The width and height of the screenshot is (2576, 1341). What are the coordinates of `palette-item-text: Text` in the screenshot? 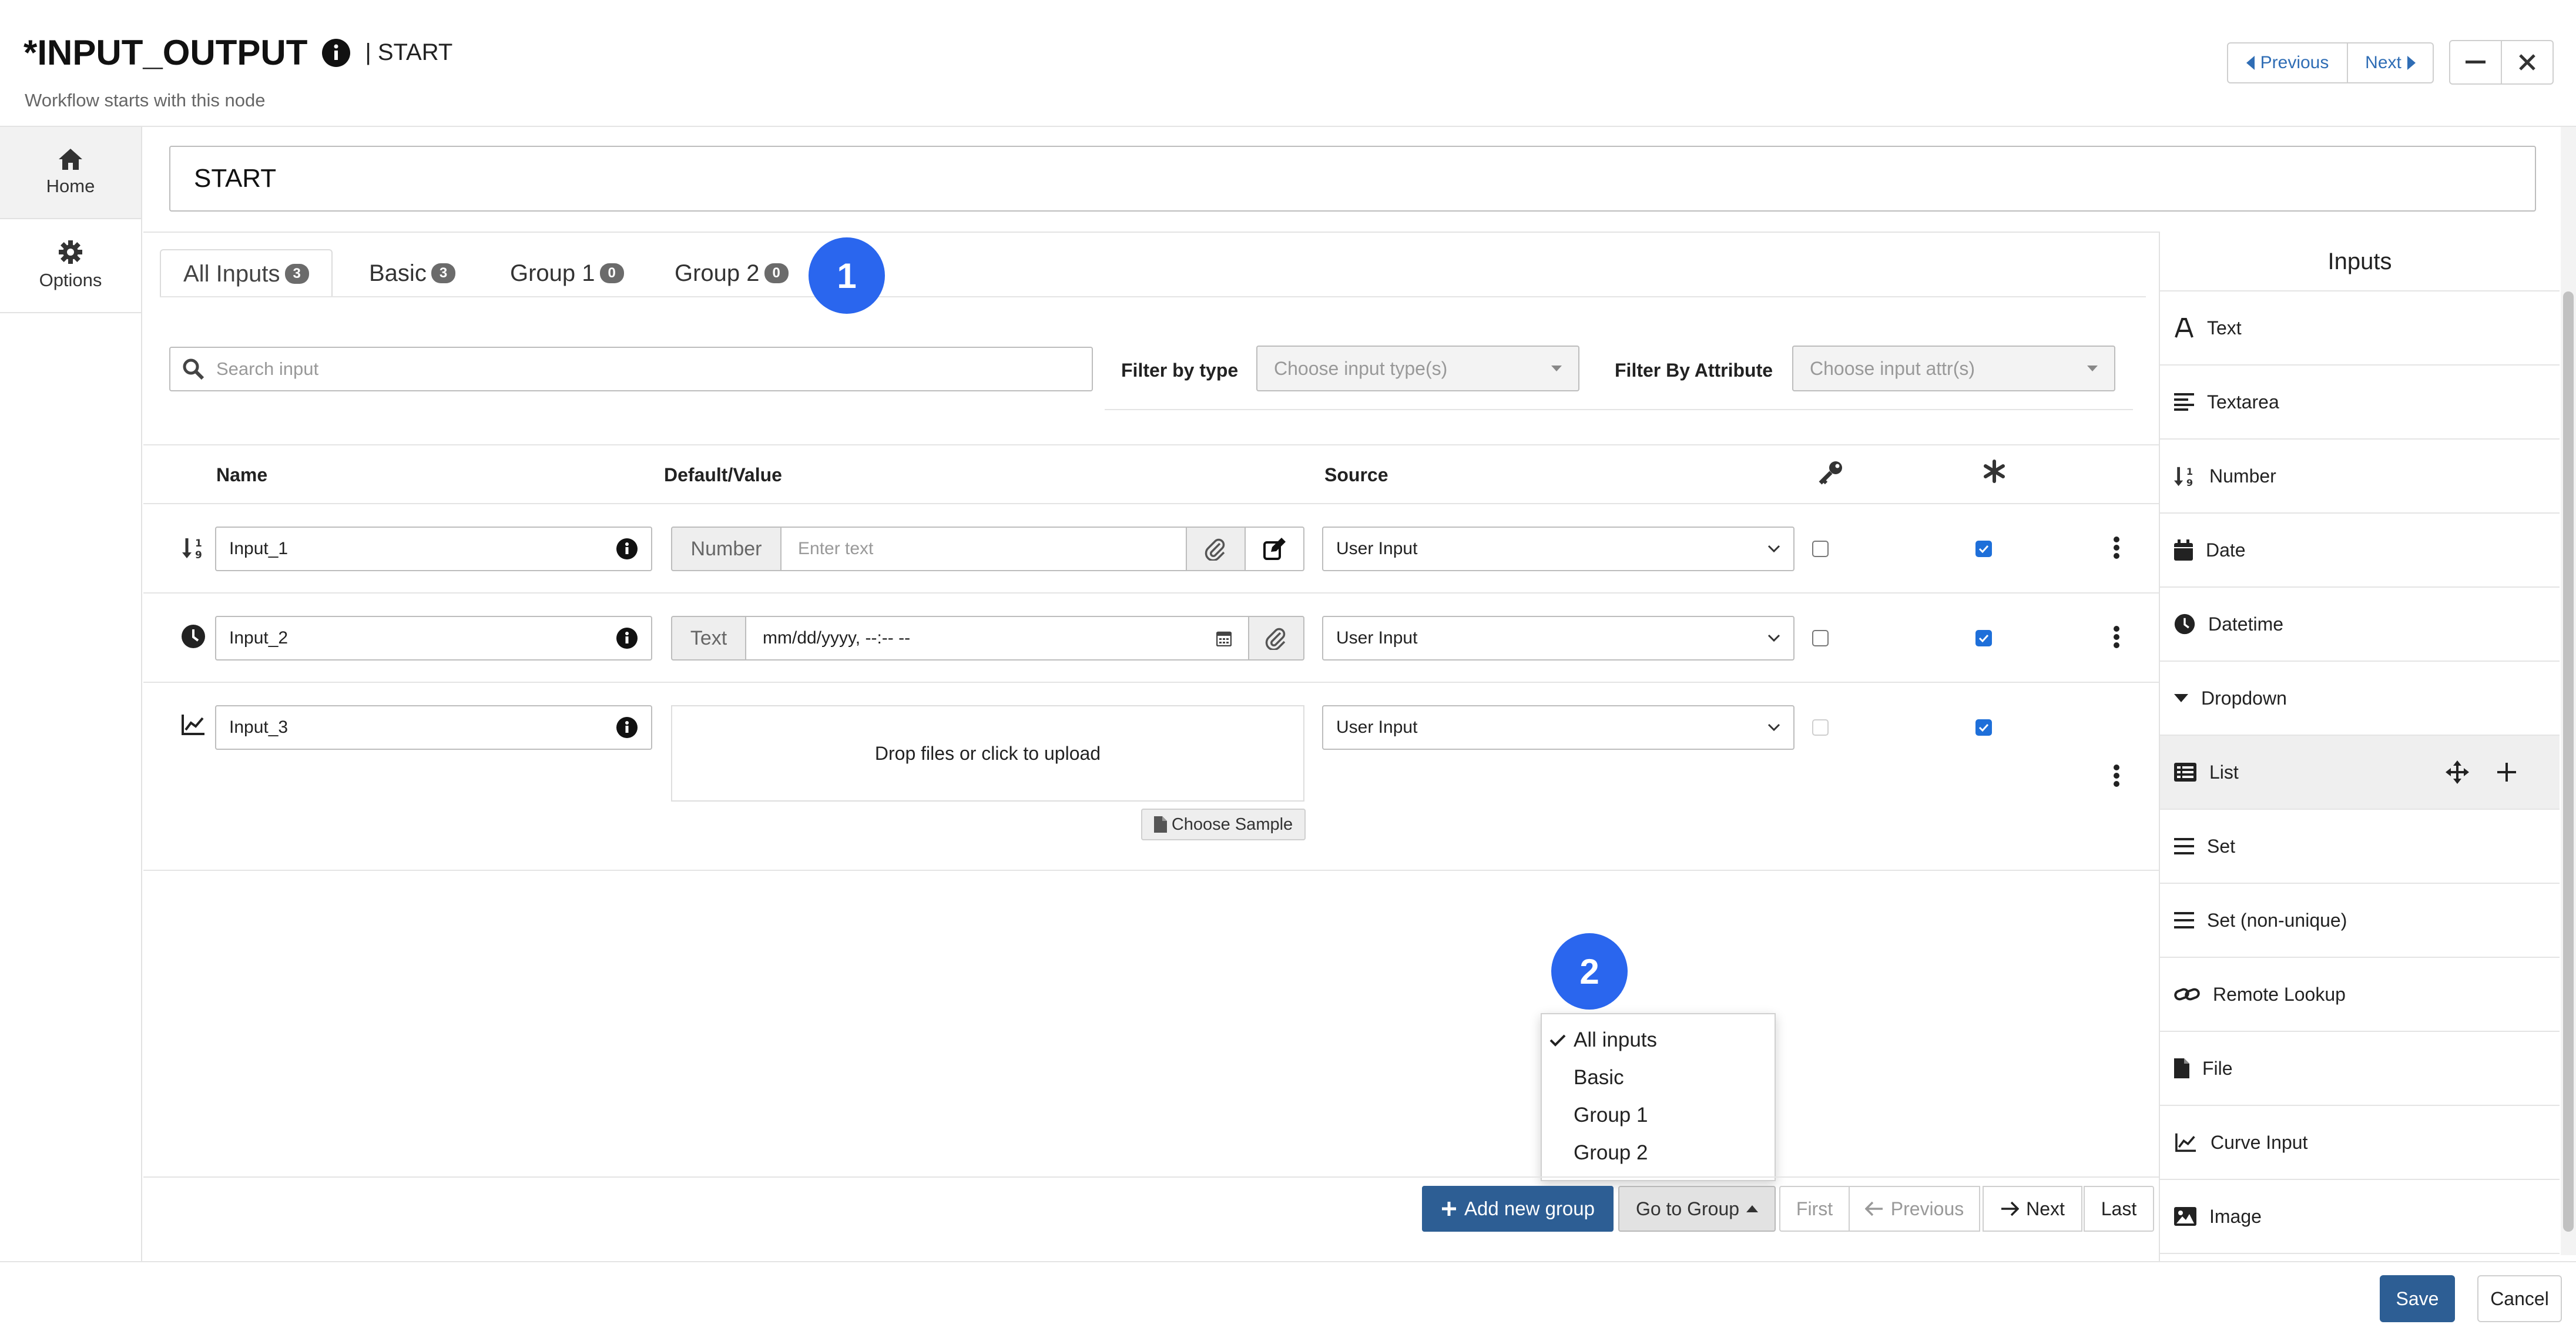 It's located at (2360, 328).